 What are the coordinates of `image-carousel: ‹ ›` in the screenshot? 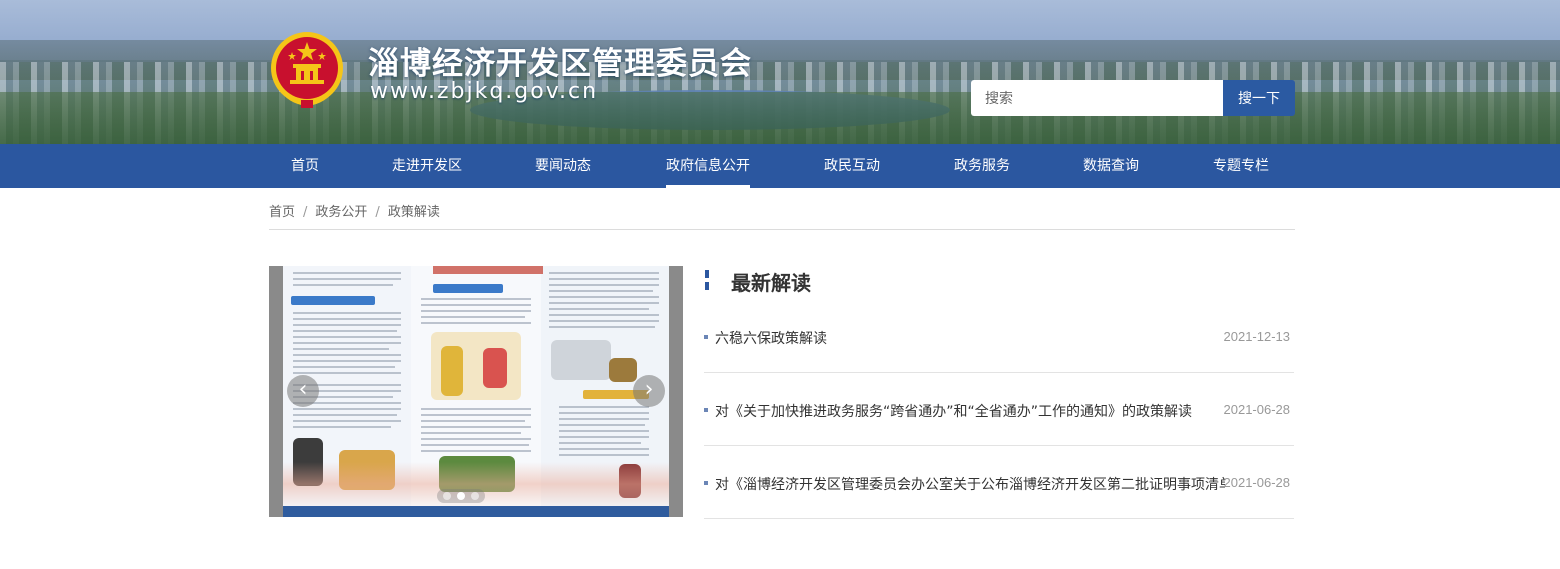 It's located at (476, 391).